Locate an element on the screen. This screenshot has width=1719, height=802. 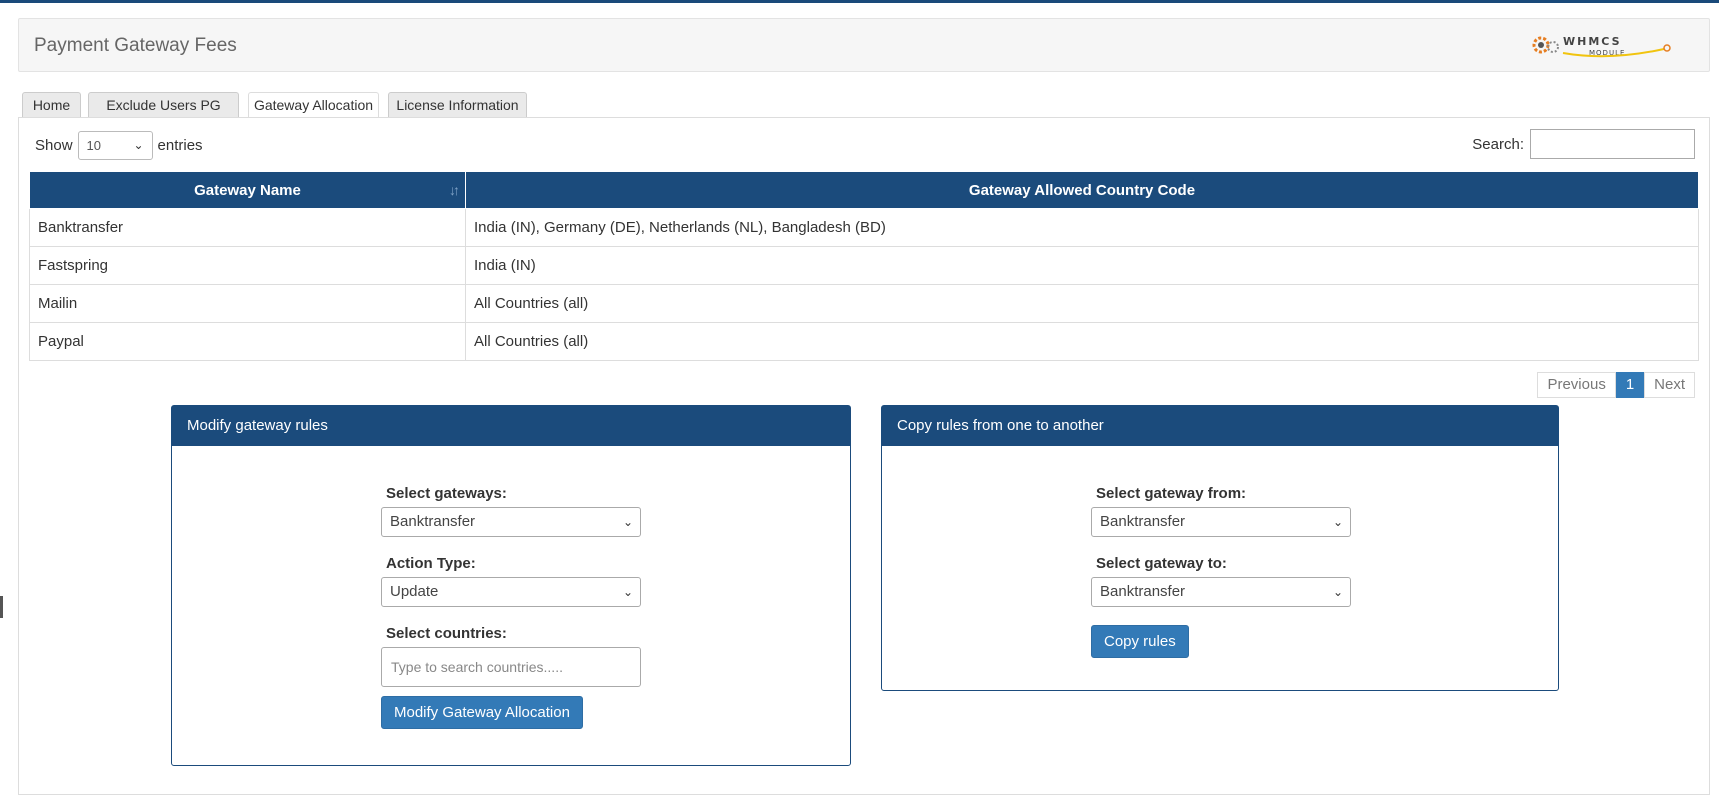
select-gateway-to-label: Select gateway to: is located at coordinates (1161, 563).